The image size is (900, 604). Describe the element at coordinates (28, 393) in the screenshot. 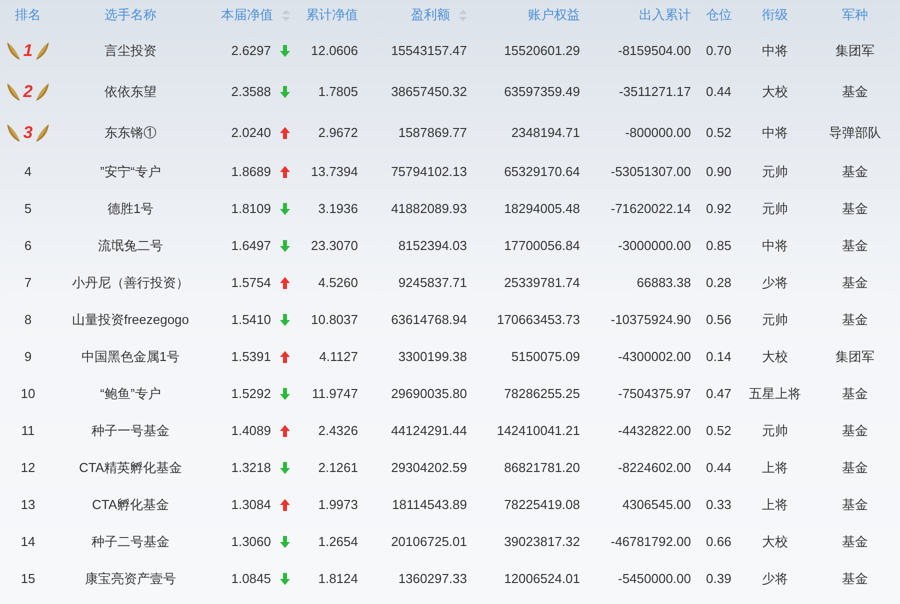

I see `rank-number: 10` at that location.